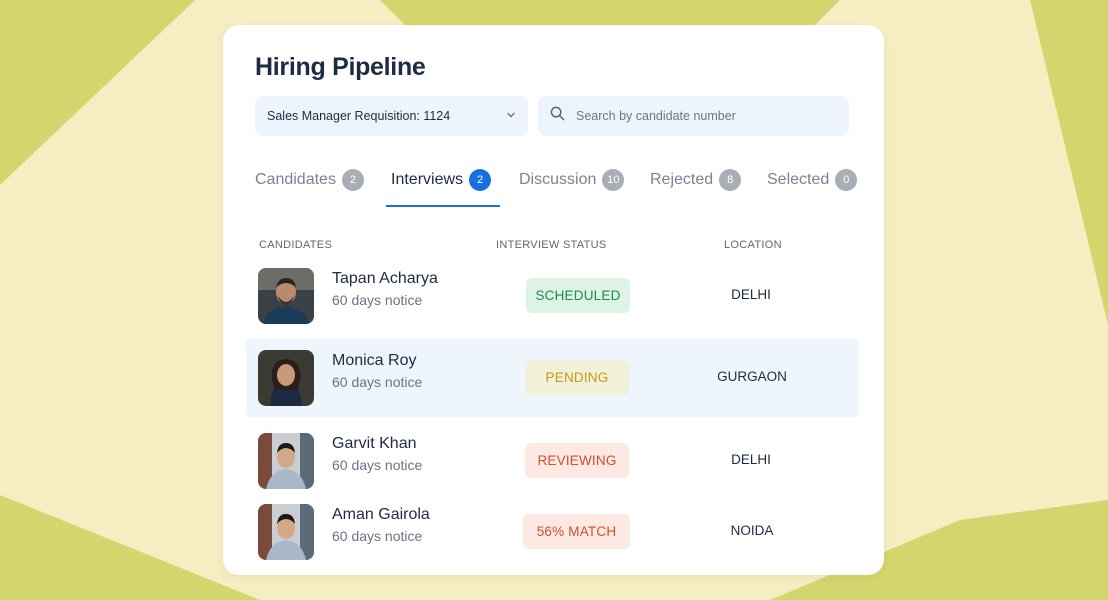 Image resolution: width=1108 pixels, height=600 pixels. I want to click on candidate-location: NOIDA, so click(752, 530).